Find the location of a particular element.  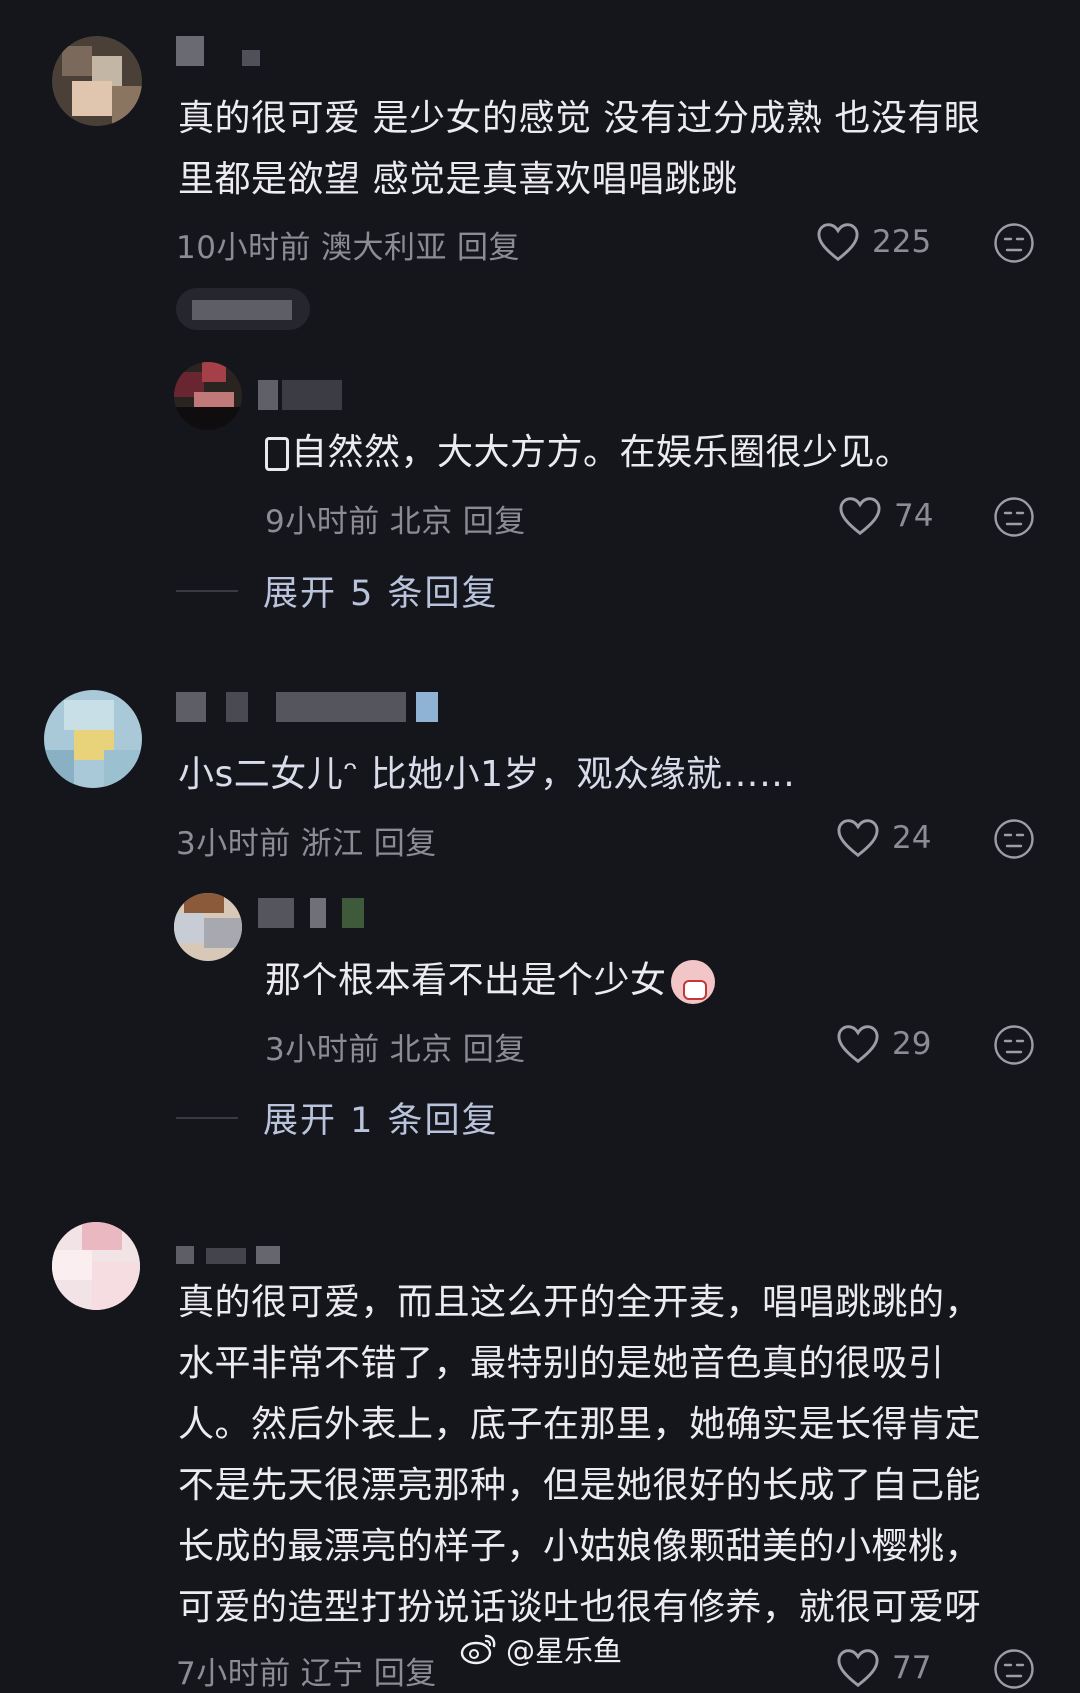

reply-text: 那个根本看不出是个少女 is located at coordinates (490, 980).